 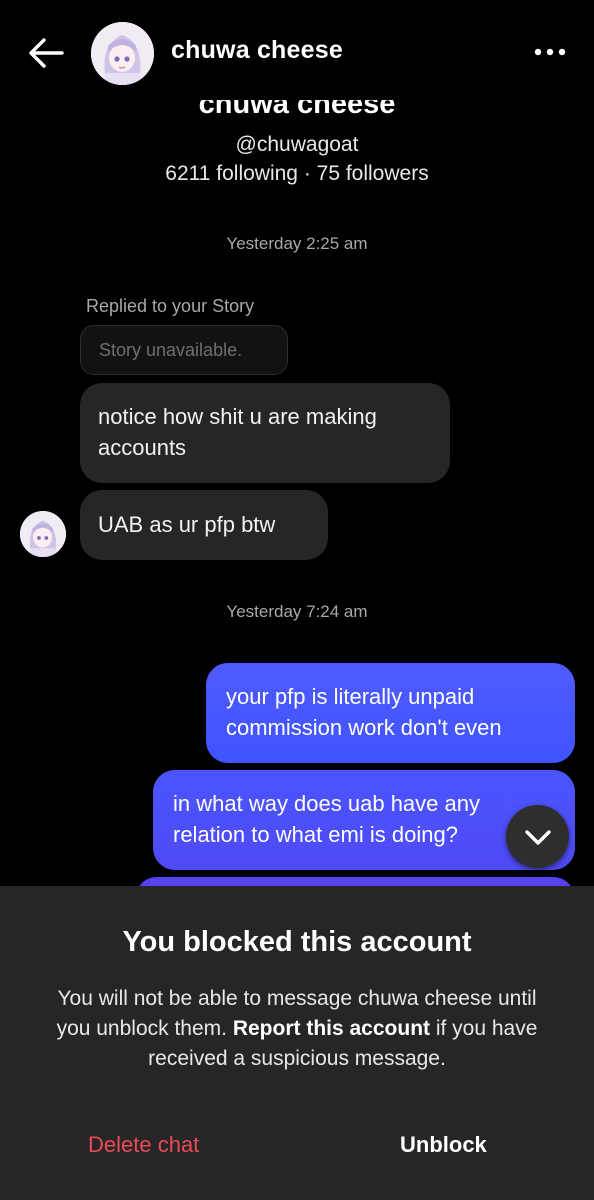 I want to click on message-timestamp: Yesterday 2:25 am, so click(x=297, y=243).